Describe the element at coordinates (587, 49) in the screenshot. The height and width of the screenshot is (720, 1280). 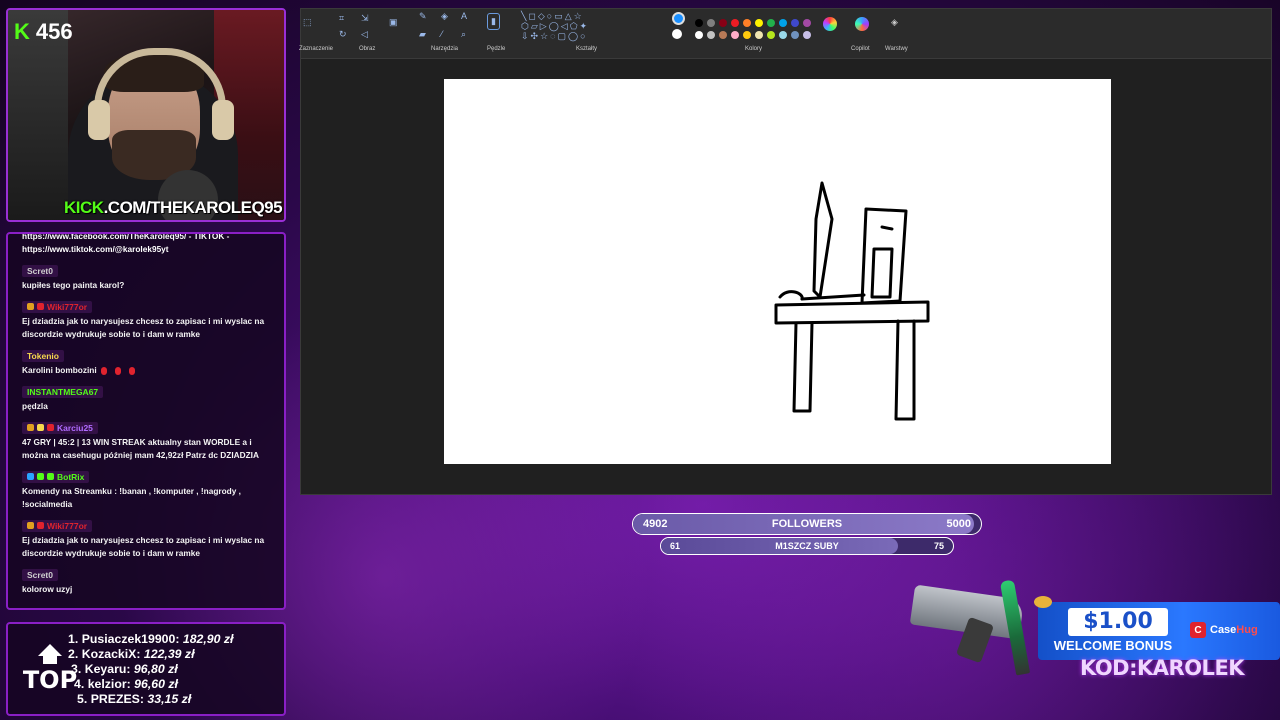
I see `ribbon-group-label: Kształty` at that location.